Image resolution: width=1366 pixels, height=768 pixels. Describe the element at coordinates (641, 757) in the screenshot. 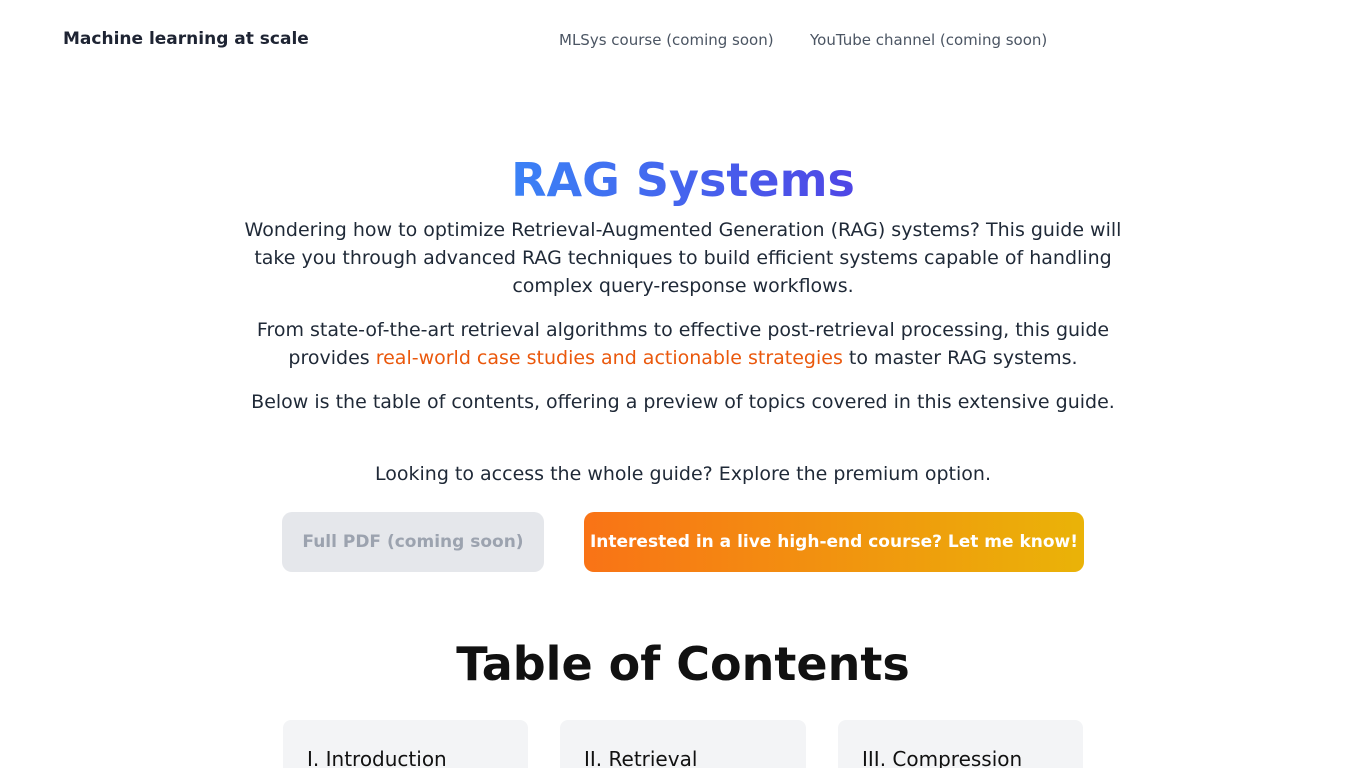

I see `toc-card-title: II. Retrieval` at that location.